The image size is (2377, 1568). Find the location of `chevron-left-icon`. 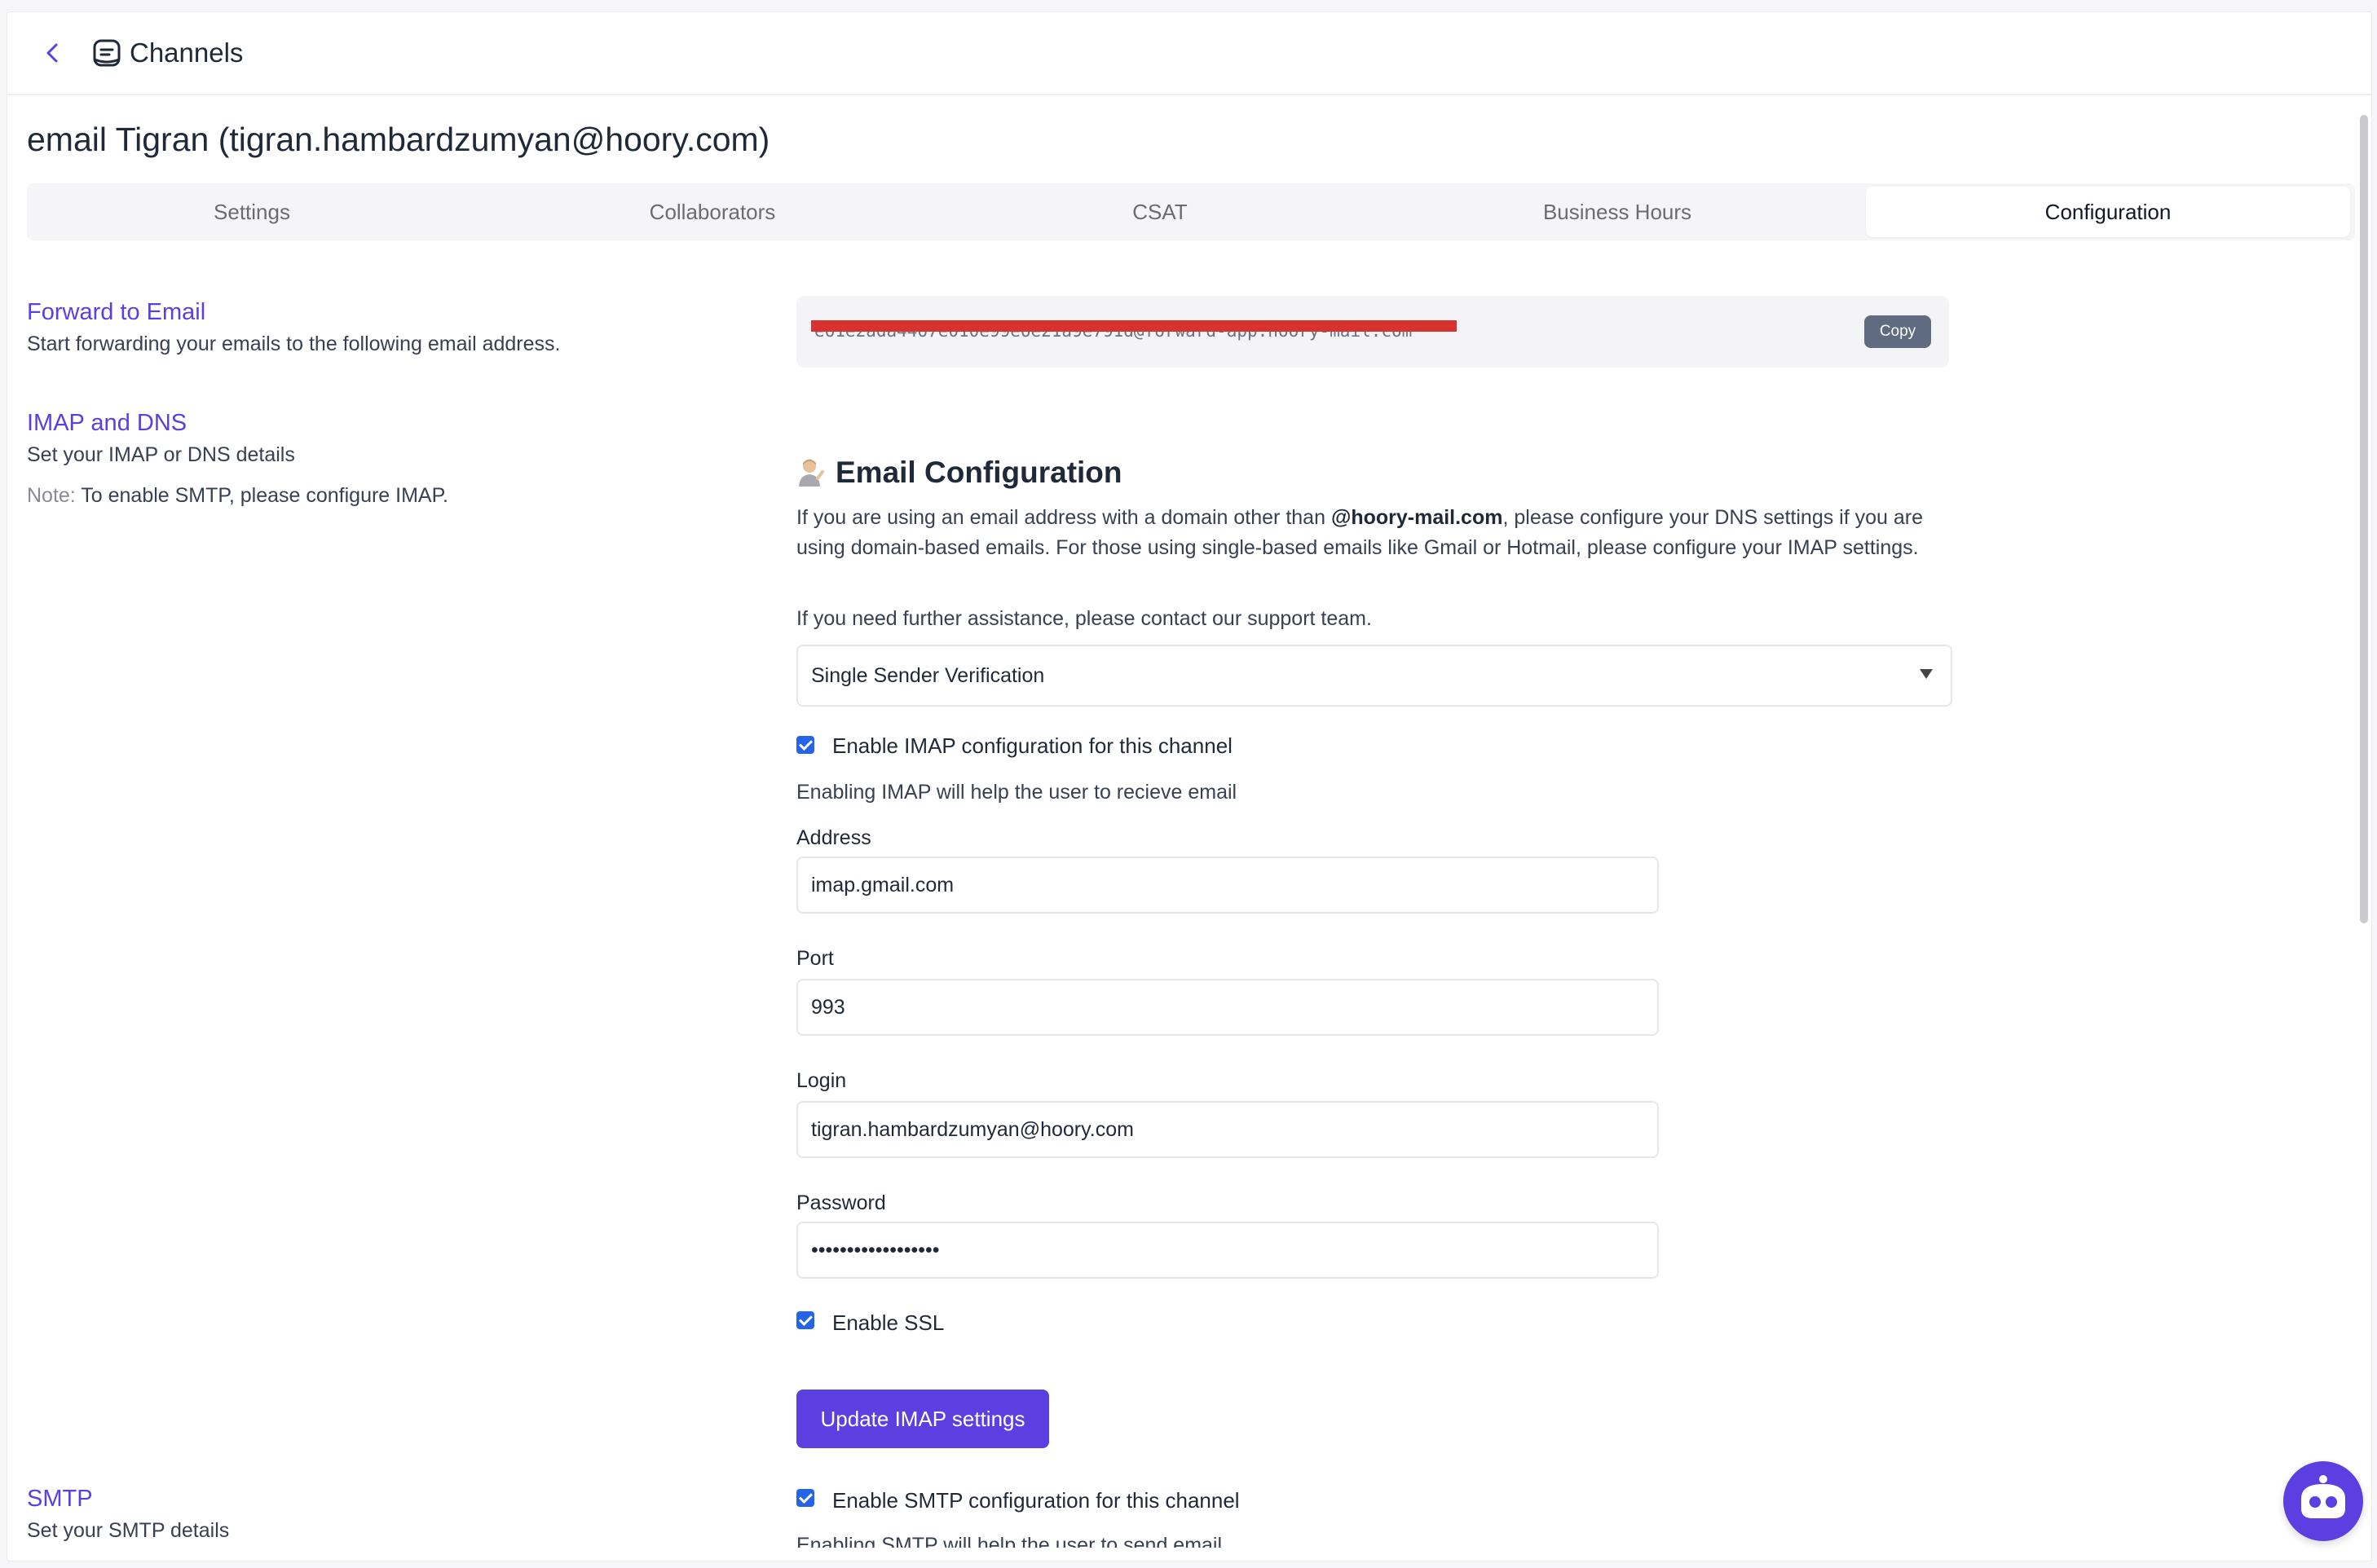

chevron-left-icon is located at coordinates (53, 53).